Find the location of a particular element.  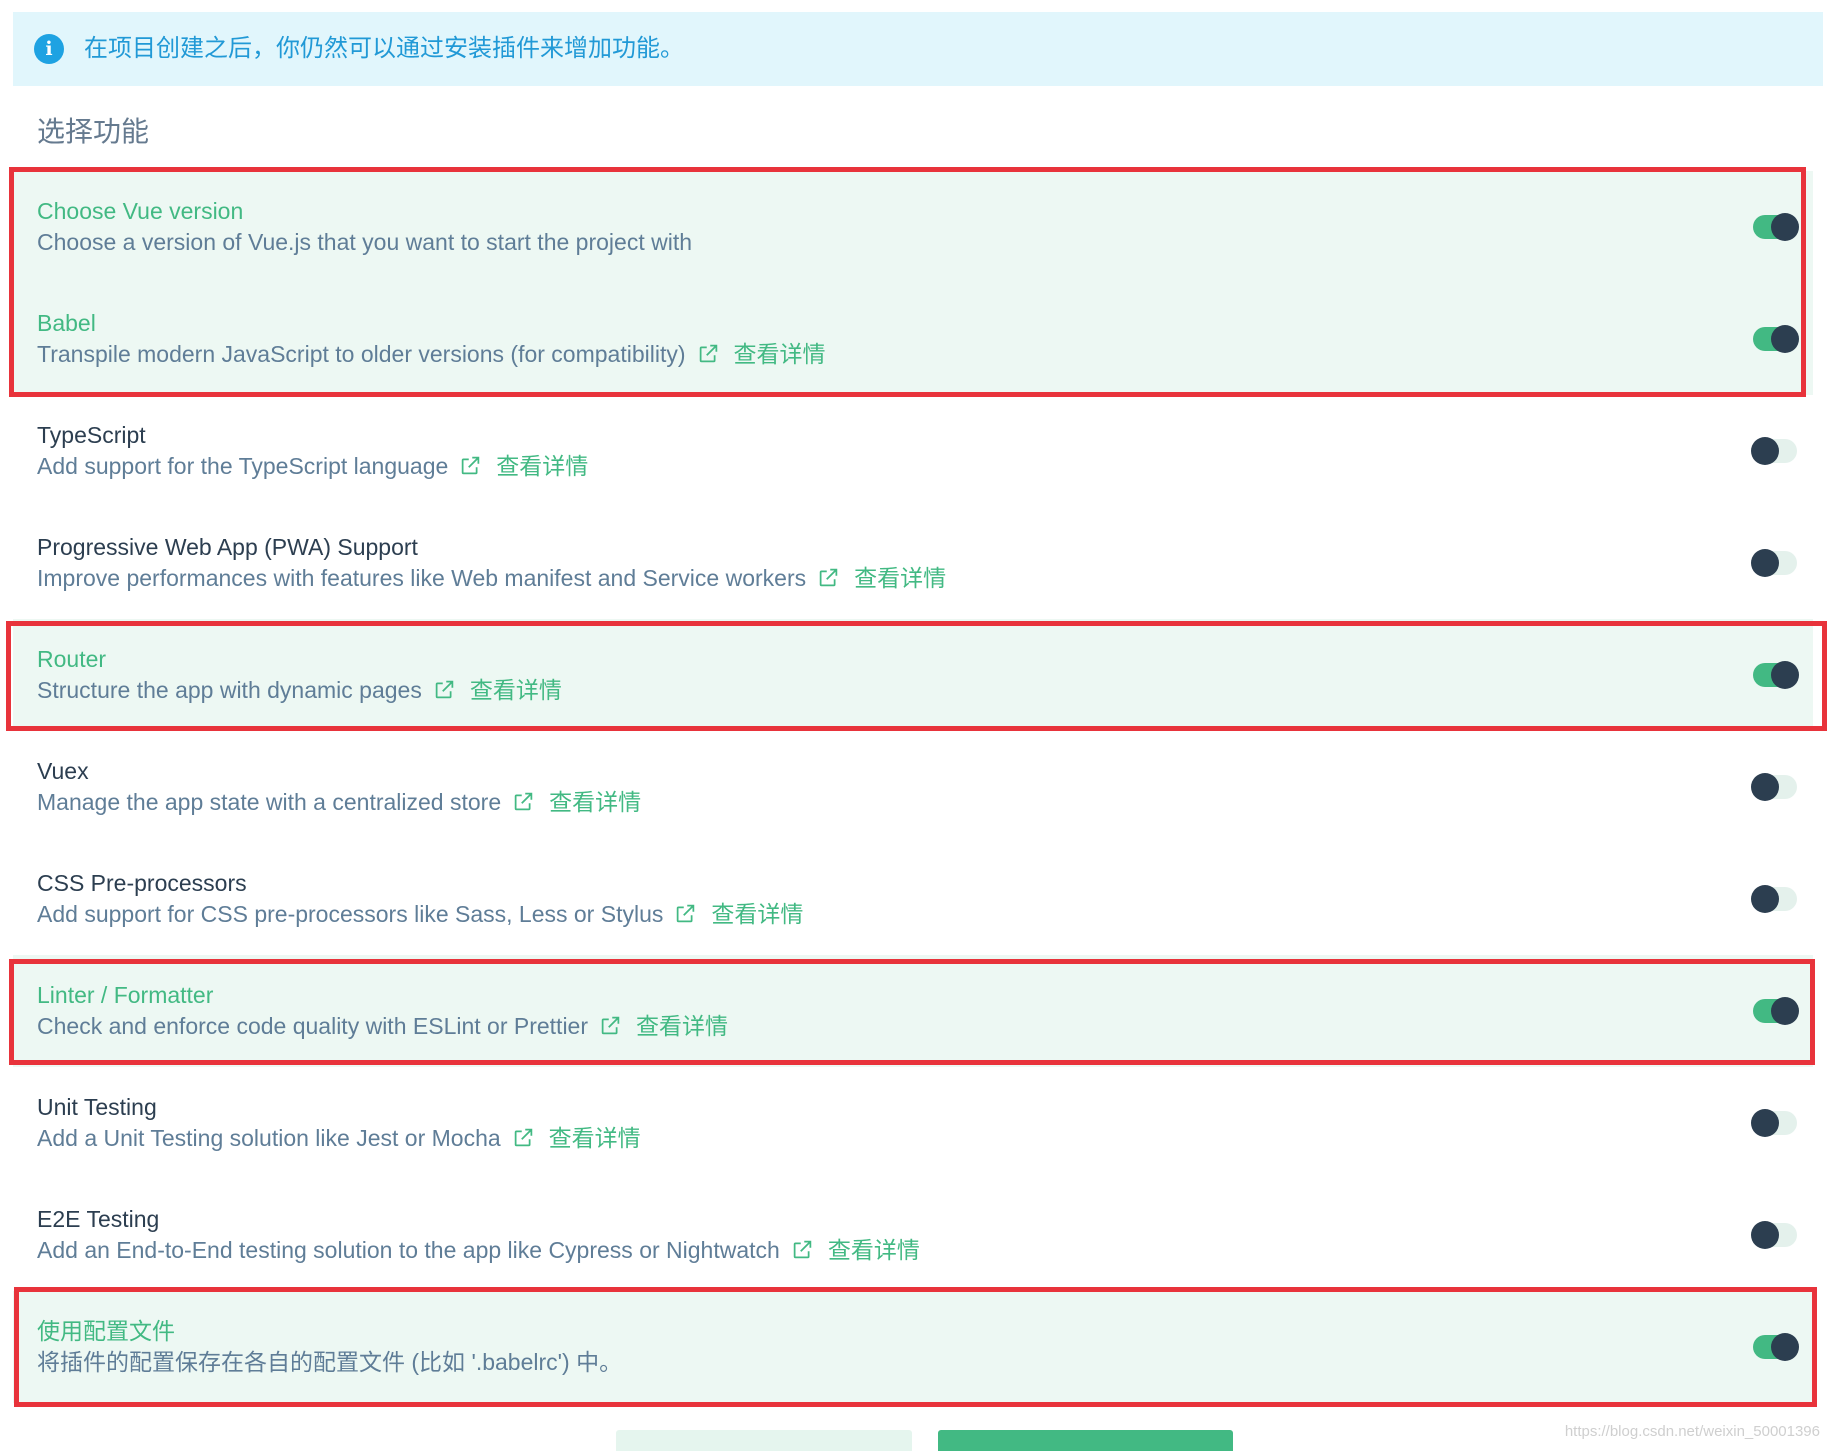

feature-title: Vuex is located at coordinates (63, 771).